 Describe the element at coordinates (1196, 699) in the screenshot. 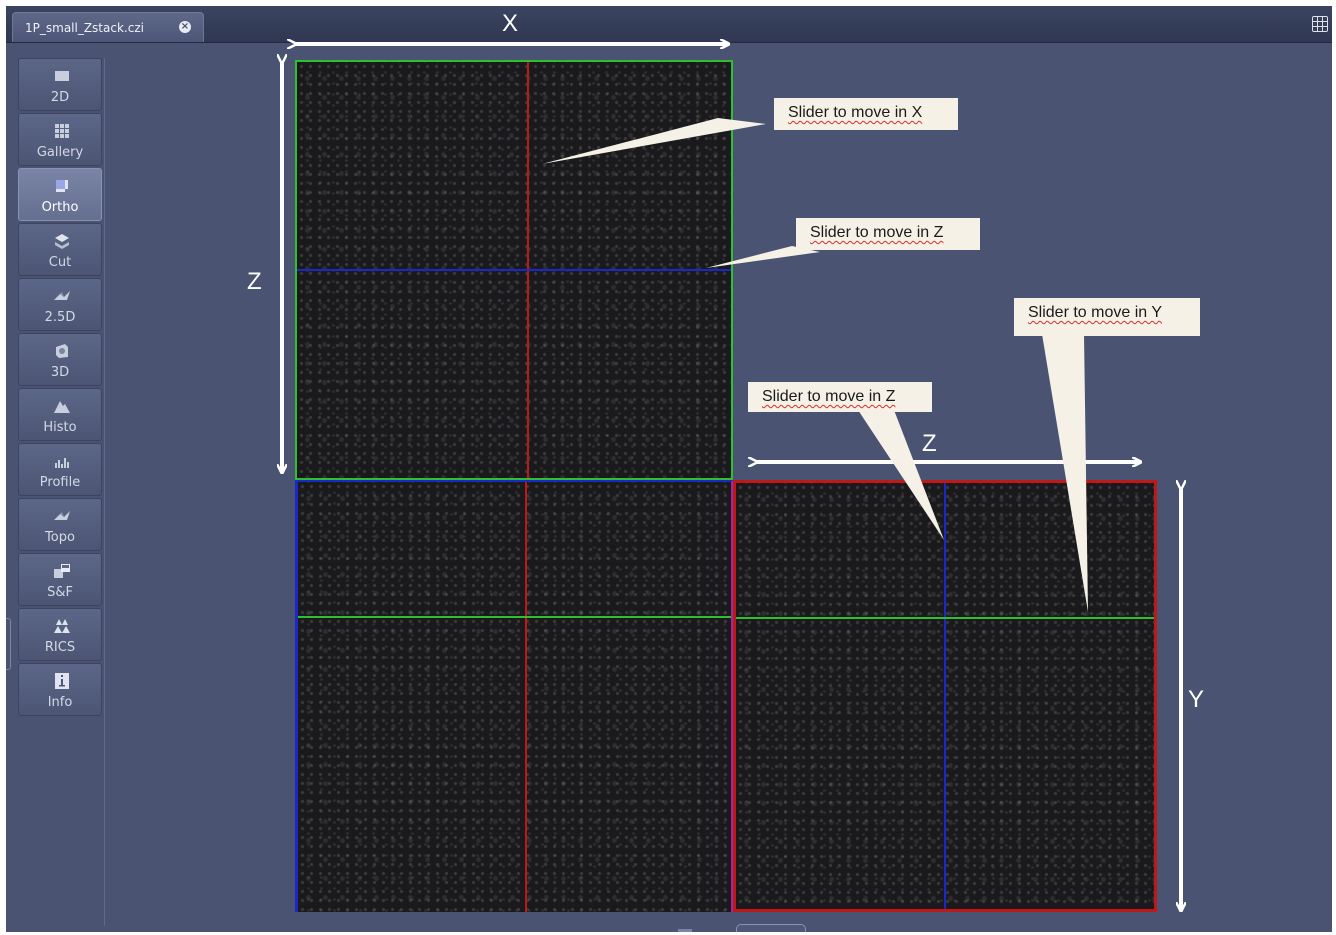

I see `y-axis-label: Y` at that location.